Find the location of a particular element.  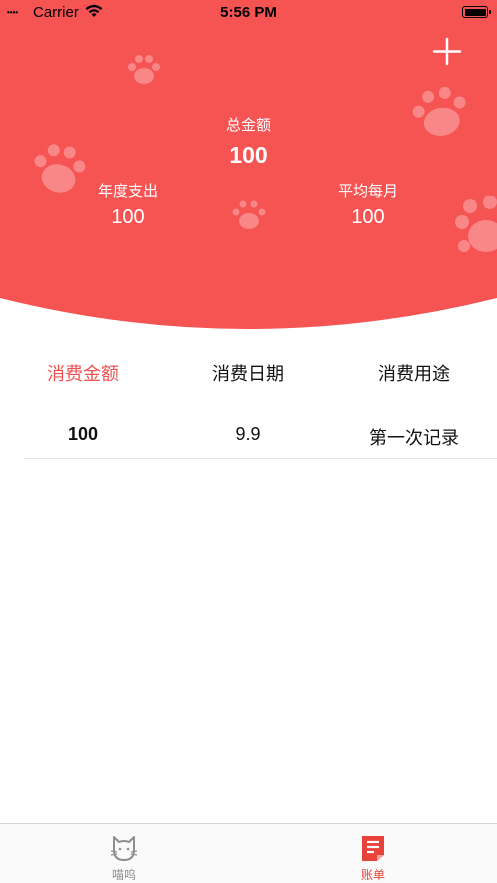

tab-meow: 喵呜 is located at coordinates (124, 853).